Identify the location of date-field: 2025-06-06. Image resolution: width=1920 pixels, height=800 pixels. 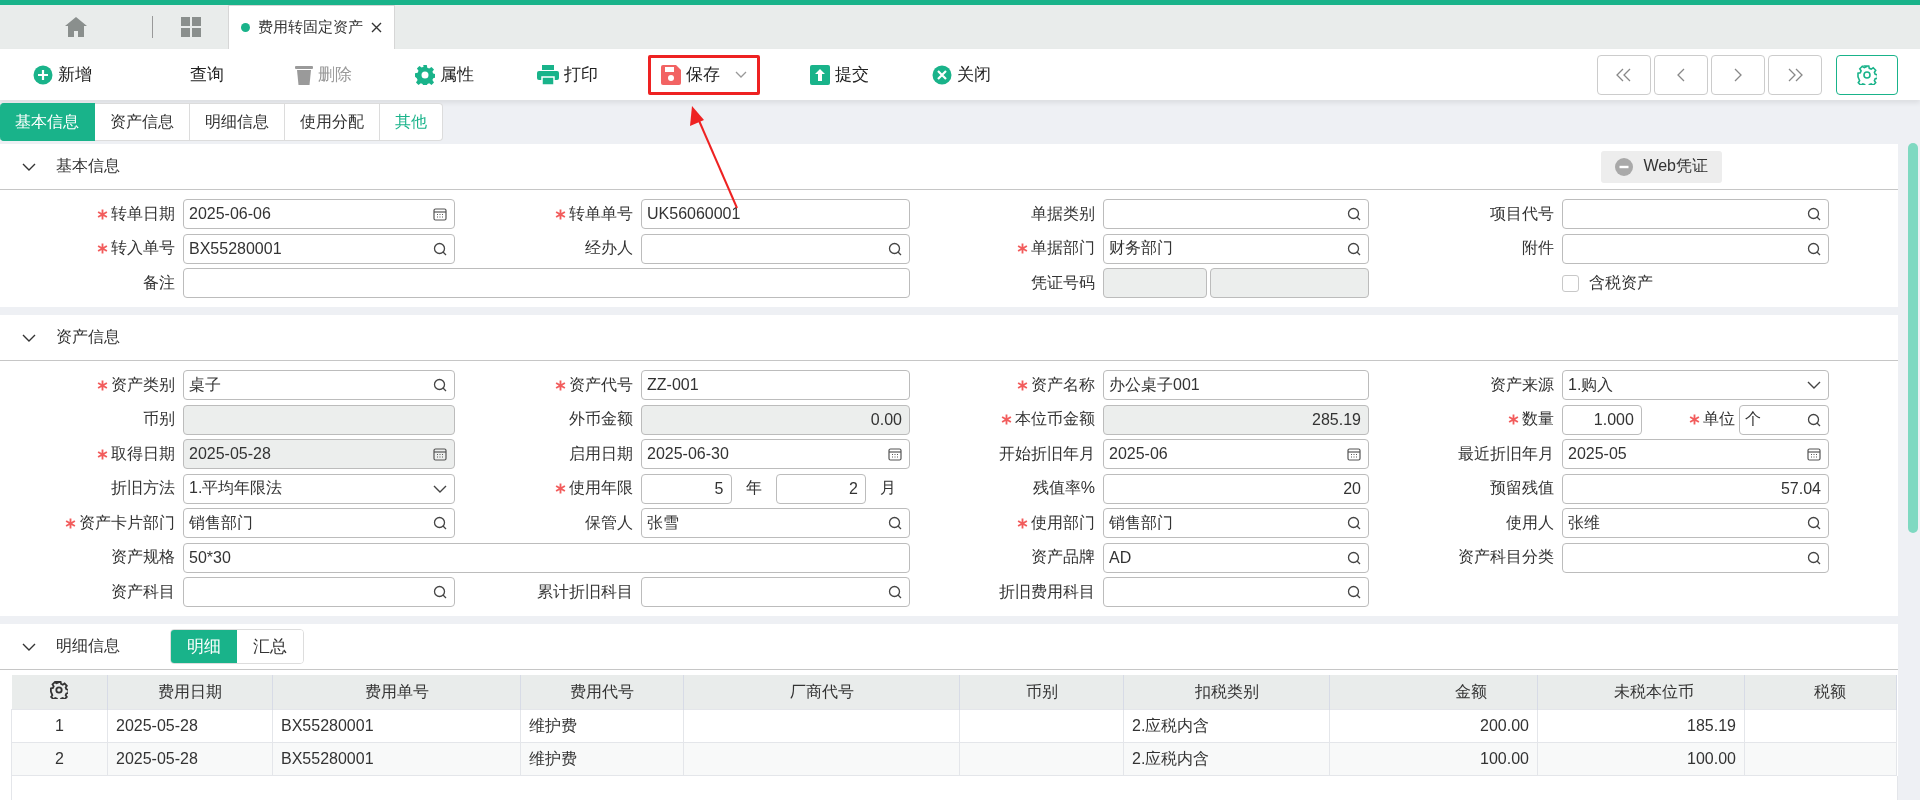
(319, 214).